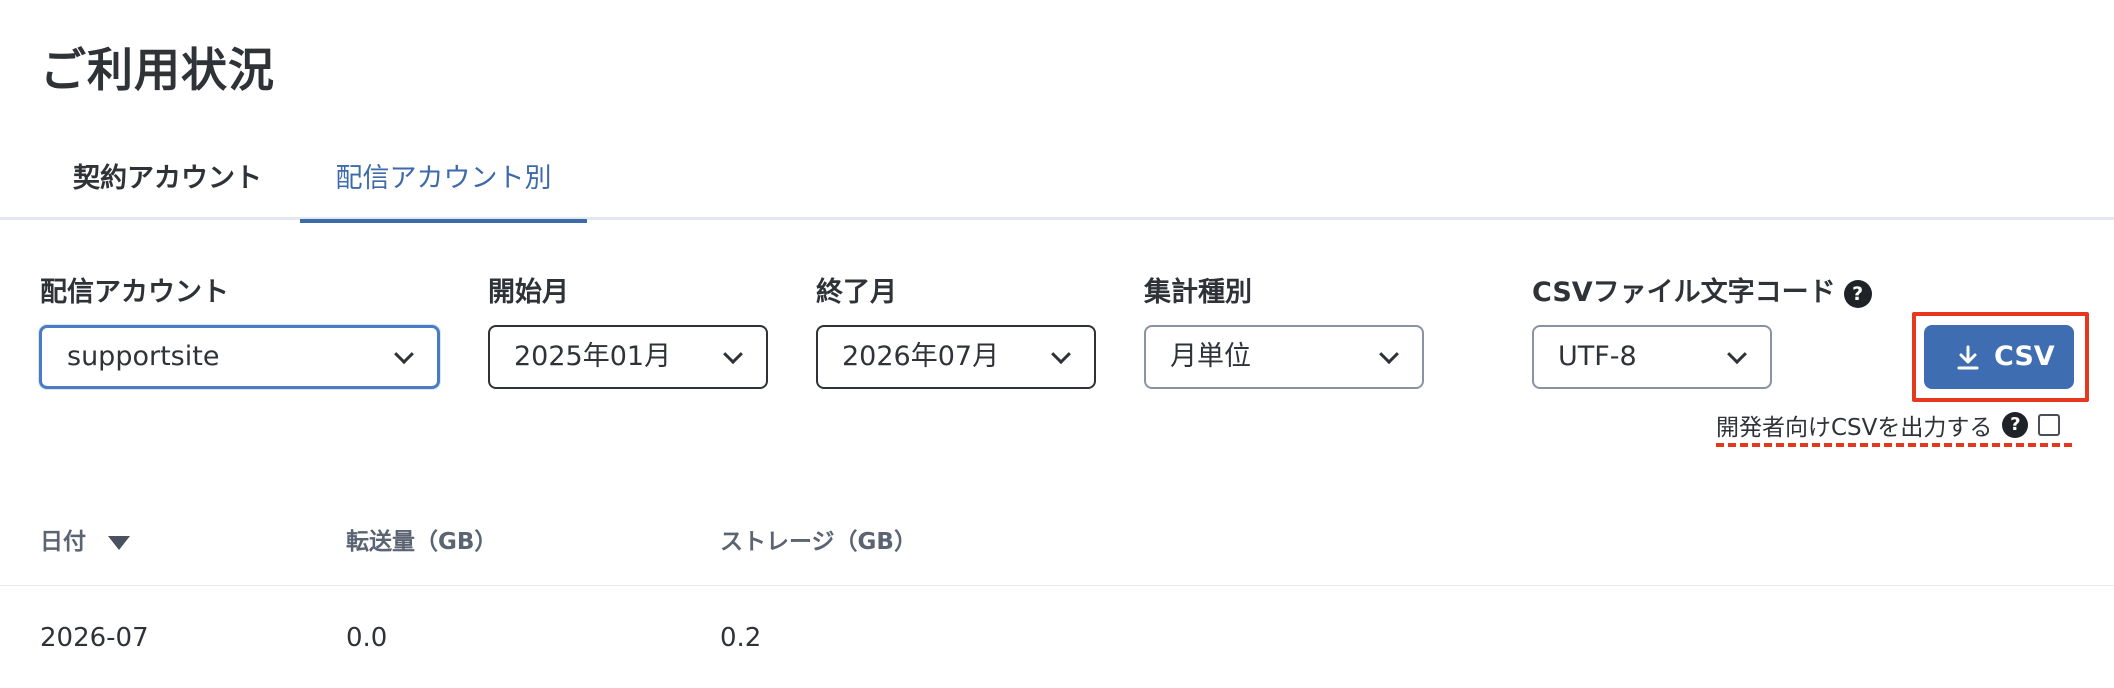 Image resolution: width=2114 pixels, height=688 pixels. What do you see at coordinates (1968, 357) in the screenshot?
I see `download-icon` at bounding box center [1968, 357].